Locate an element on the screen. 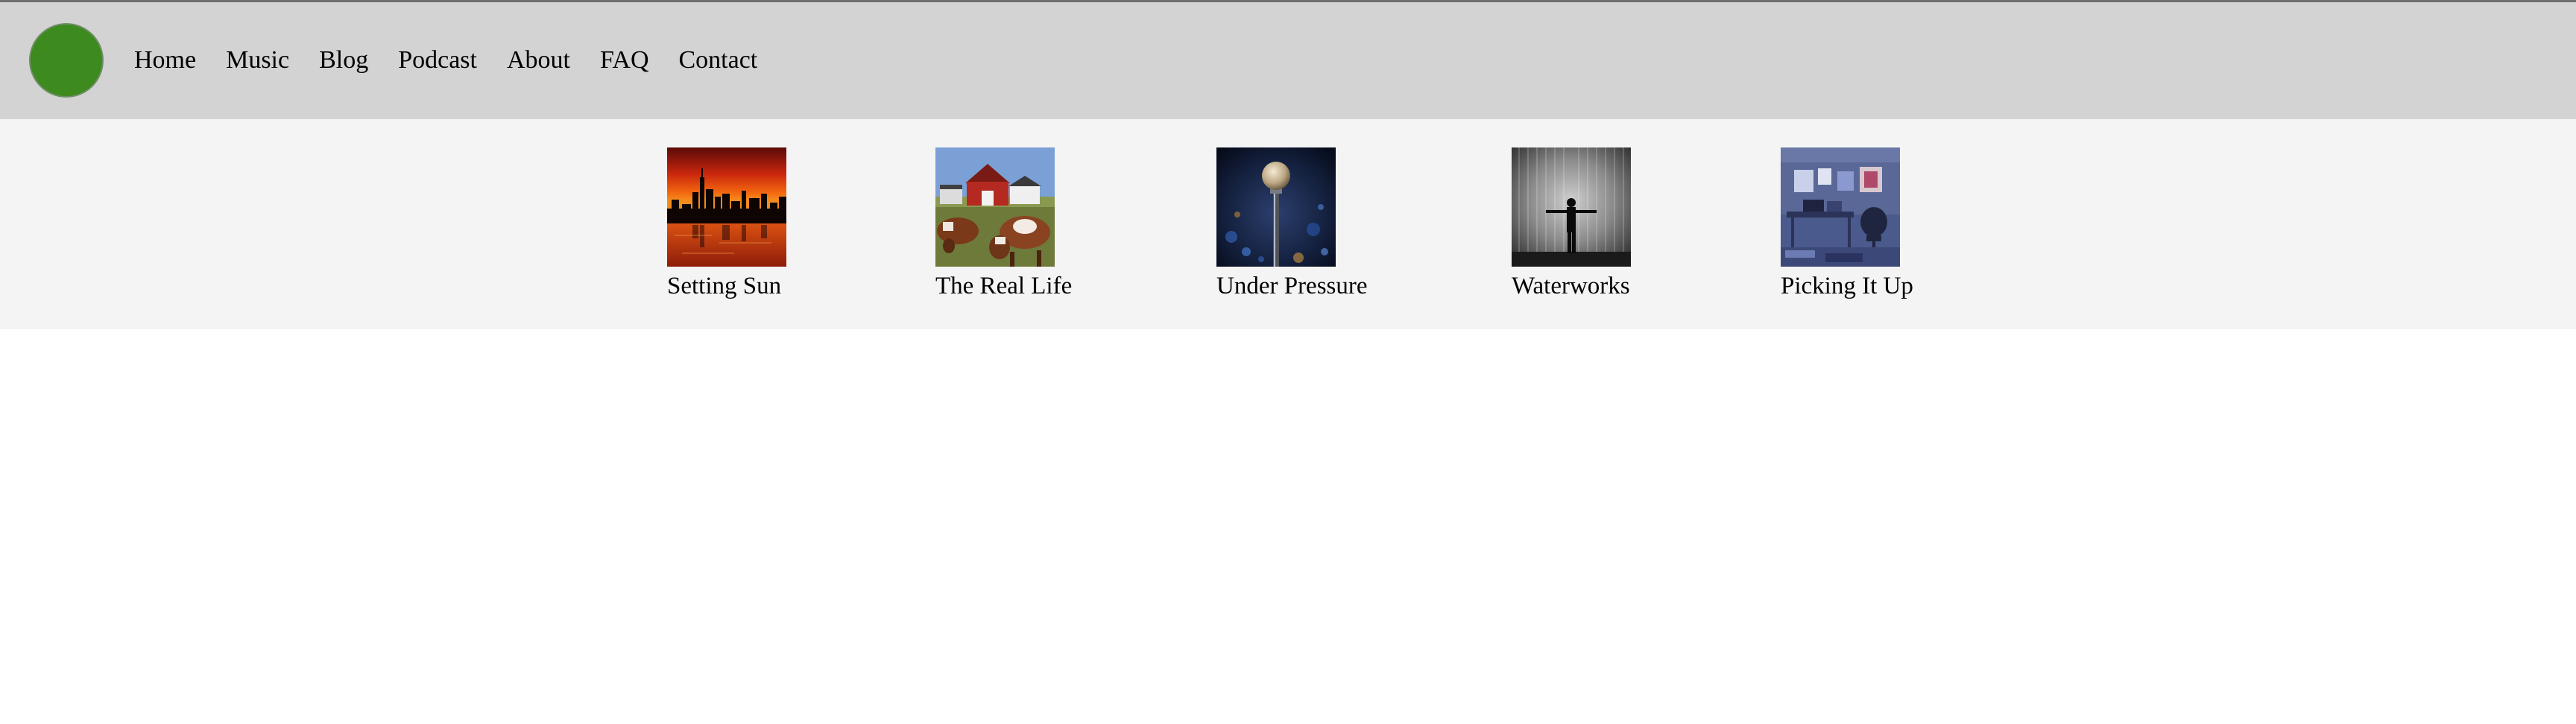 This screenshot has height=724, width=2576. the-real-life-thumbnail is located at coordinates (995, 207).